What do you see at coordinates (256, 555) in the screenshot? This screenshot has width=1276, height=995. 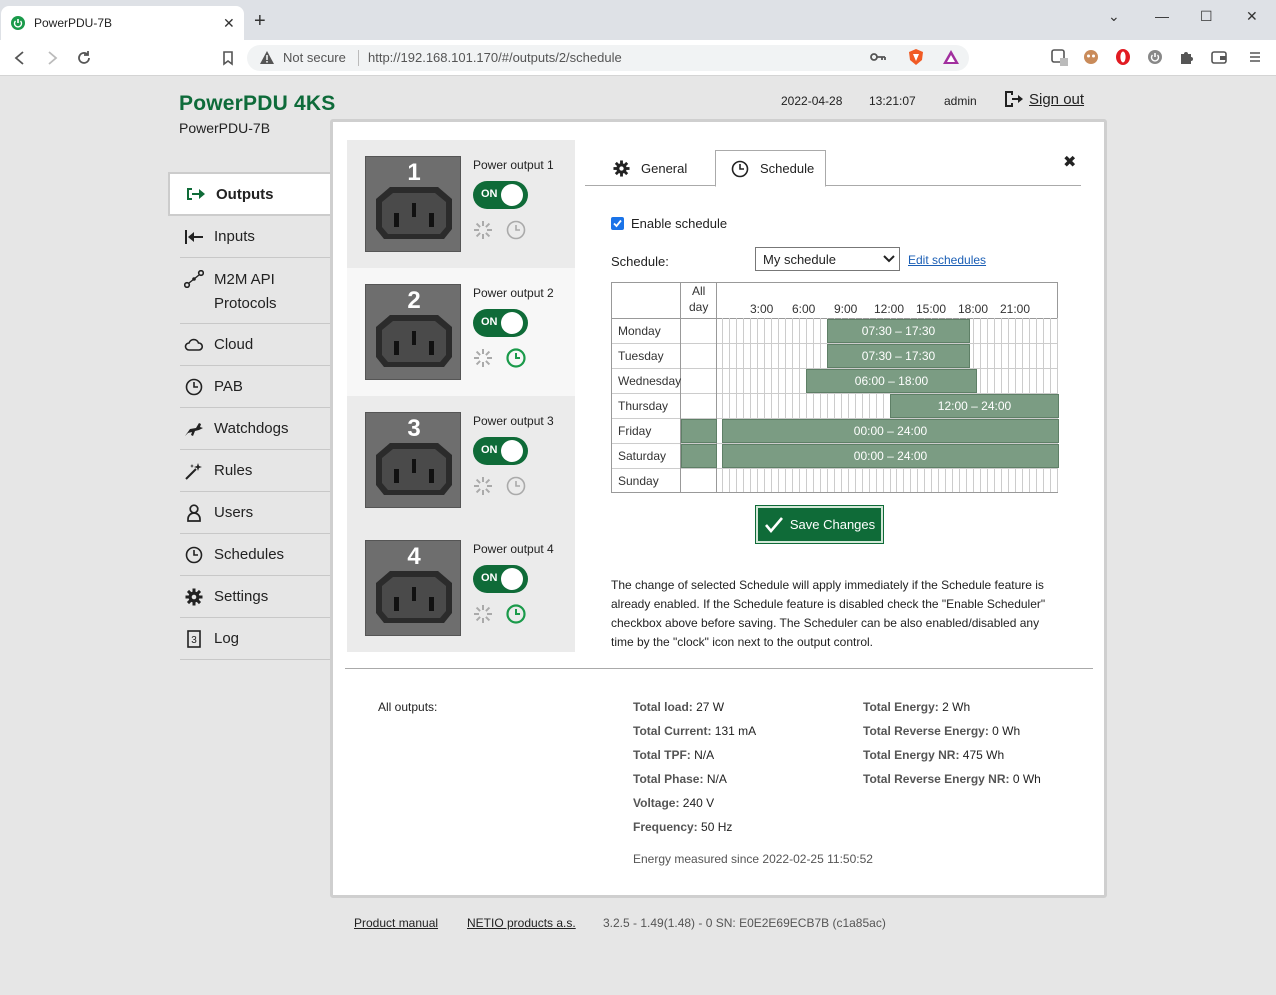 I see `sidebar-item-schedules: Schedules` at bounding box center [256, 555].